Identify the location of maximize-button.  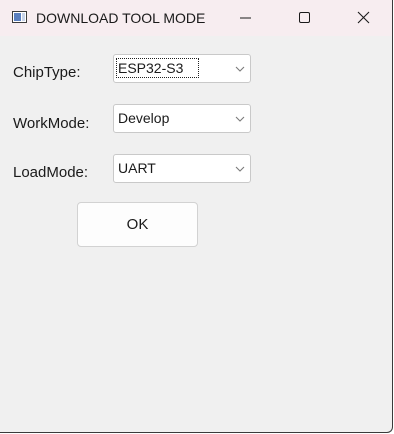
(304, 18).